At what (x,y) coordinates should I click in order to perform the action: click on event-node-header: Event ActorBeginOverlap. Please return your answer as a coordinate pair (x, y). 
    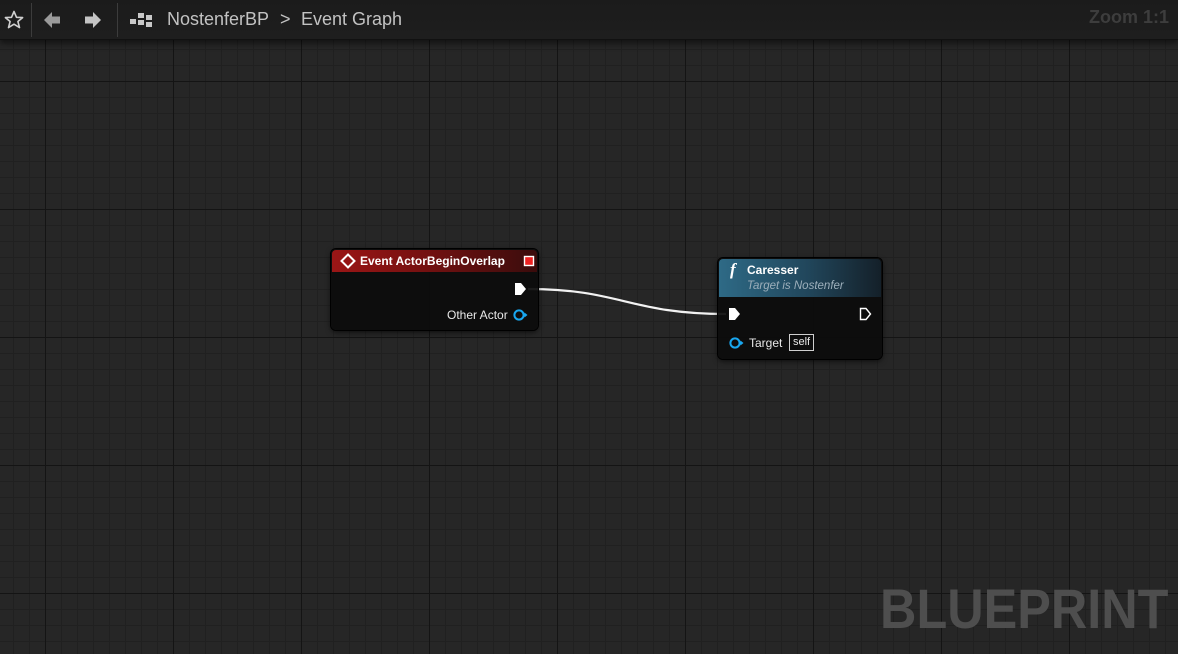
    Looking at the image, I should click on (434, 261).